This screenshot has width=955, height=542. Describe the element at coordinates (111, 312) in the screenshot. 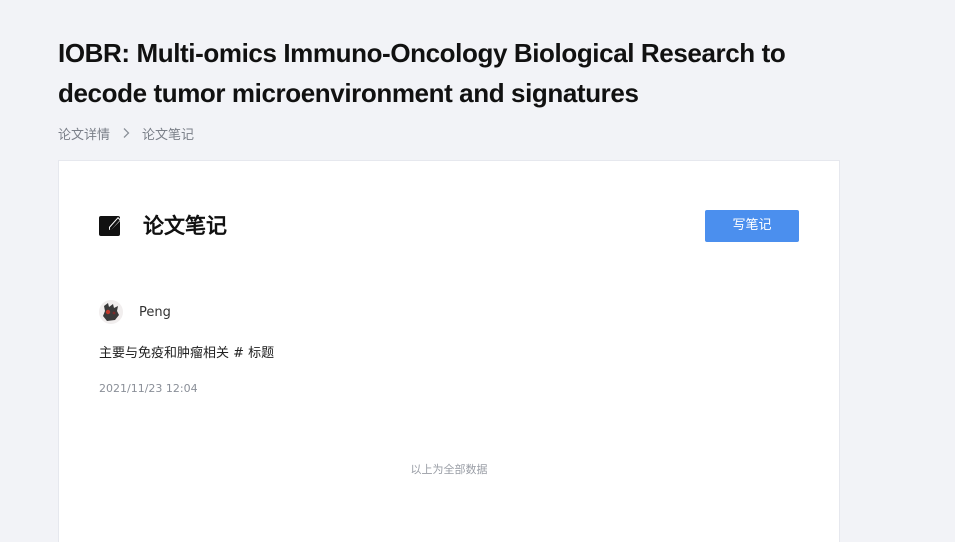

I see `avatar` at that location.